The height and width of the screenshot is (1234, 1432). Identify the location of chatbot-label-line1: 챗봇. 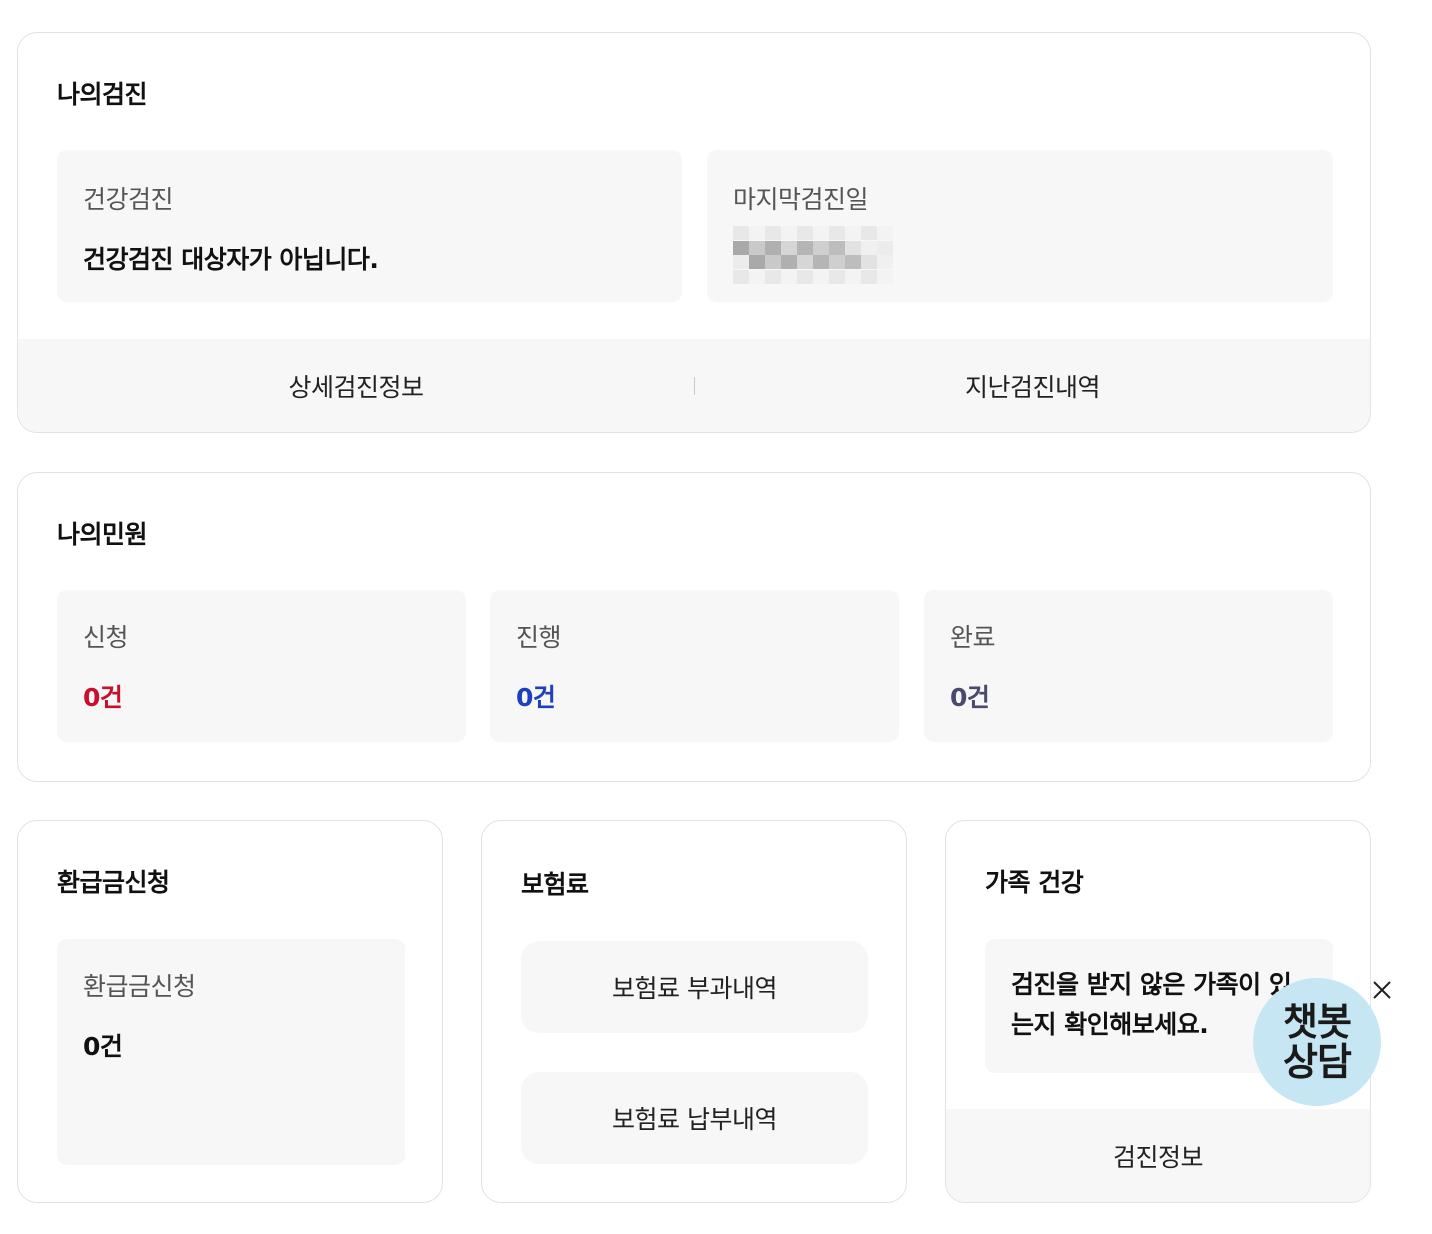
(1317, 1022).